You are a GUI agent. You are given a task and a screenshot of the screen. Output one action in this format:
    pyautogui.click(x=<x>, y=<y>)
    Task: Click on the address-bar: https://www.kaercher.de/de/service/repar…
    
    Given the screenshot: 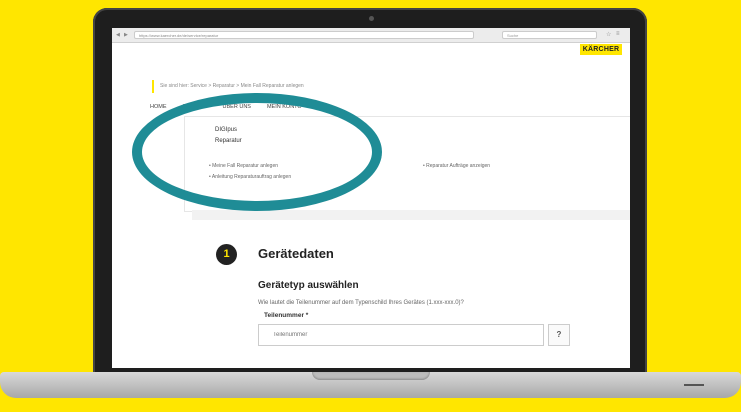 What is the action you would take?
    pyautogui.click(x=304, y=35)
    